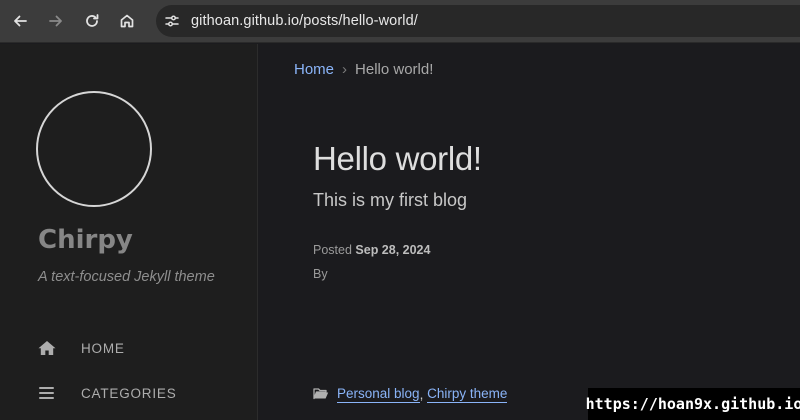 The width and height of the screenshot is (800, 420). I want to click on back-icon, so click(20, 21).